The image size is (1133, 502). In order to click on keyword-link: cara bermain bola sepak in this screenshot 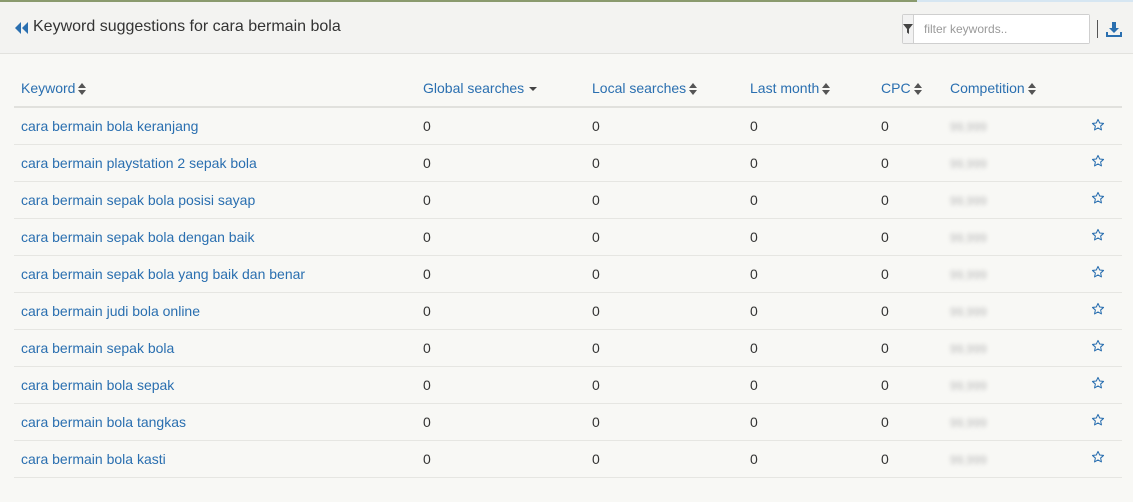, I will do `click(215, 385)`.